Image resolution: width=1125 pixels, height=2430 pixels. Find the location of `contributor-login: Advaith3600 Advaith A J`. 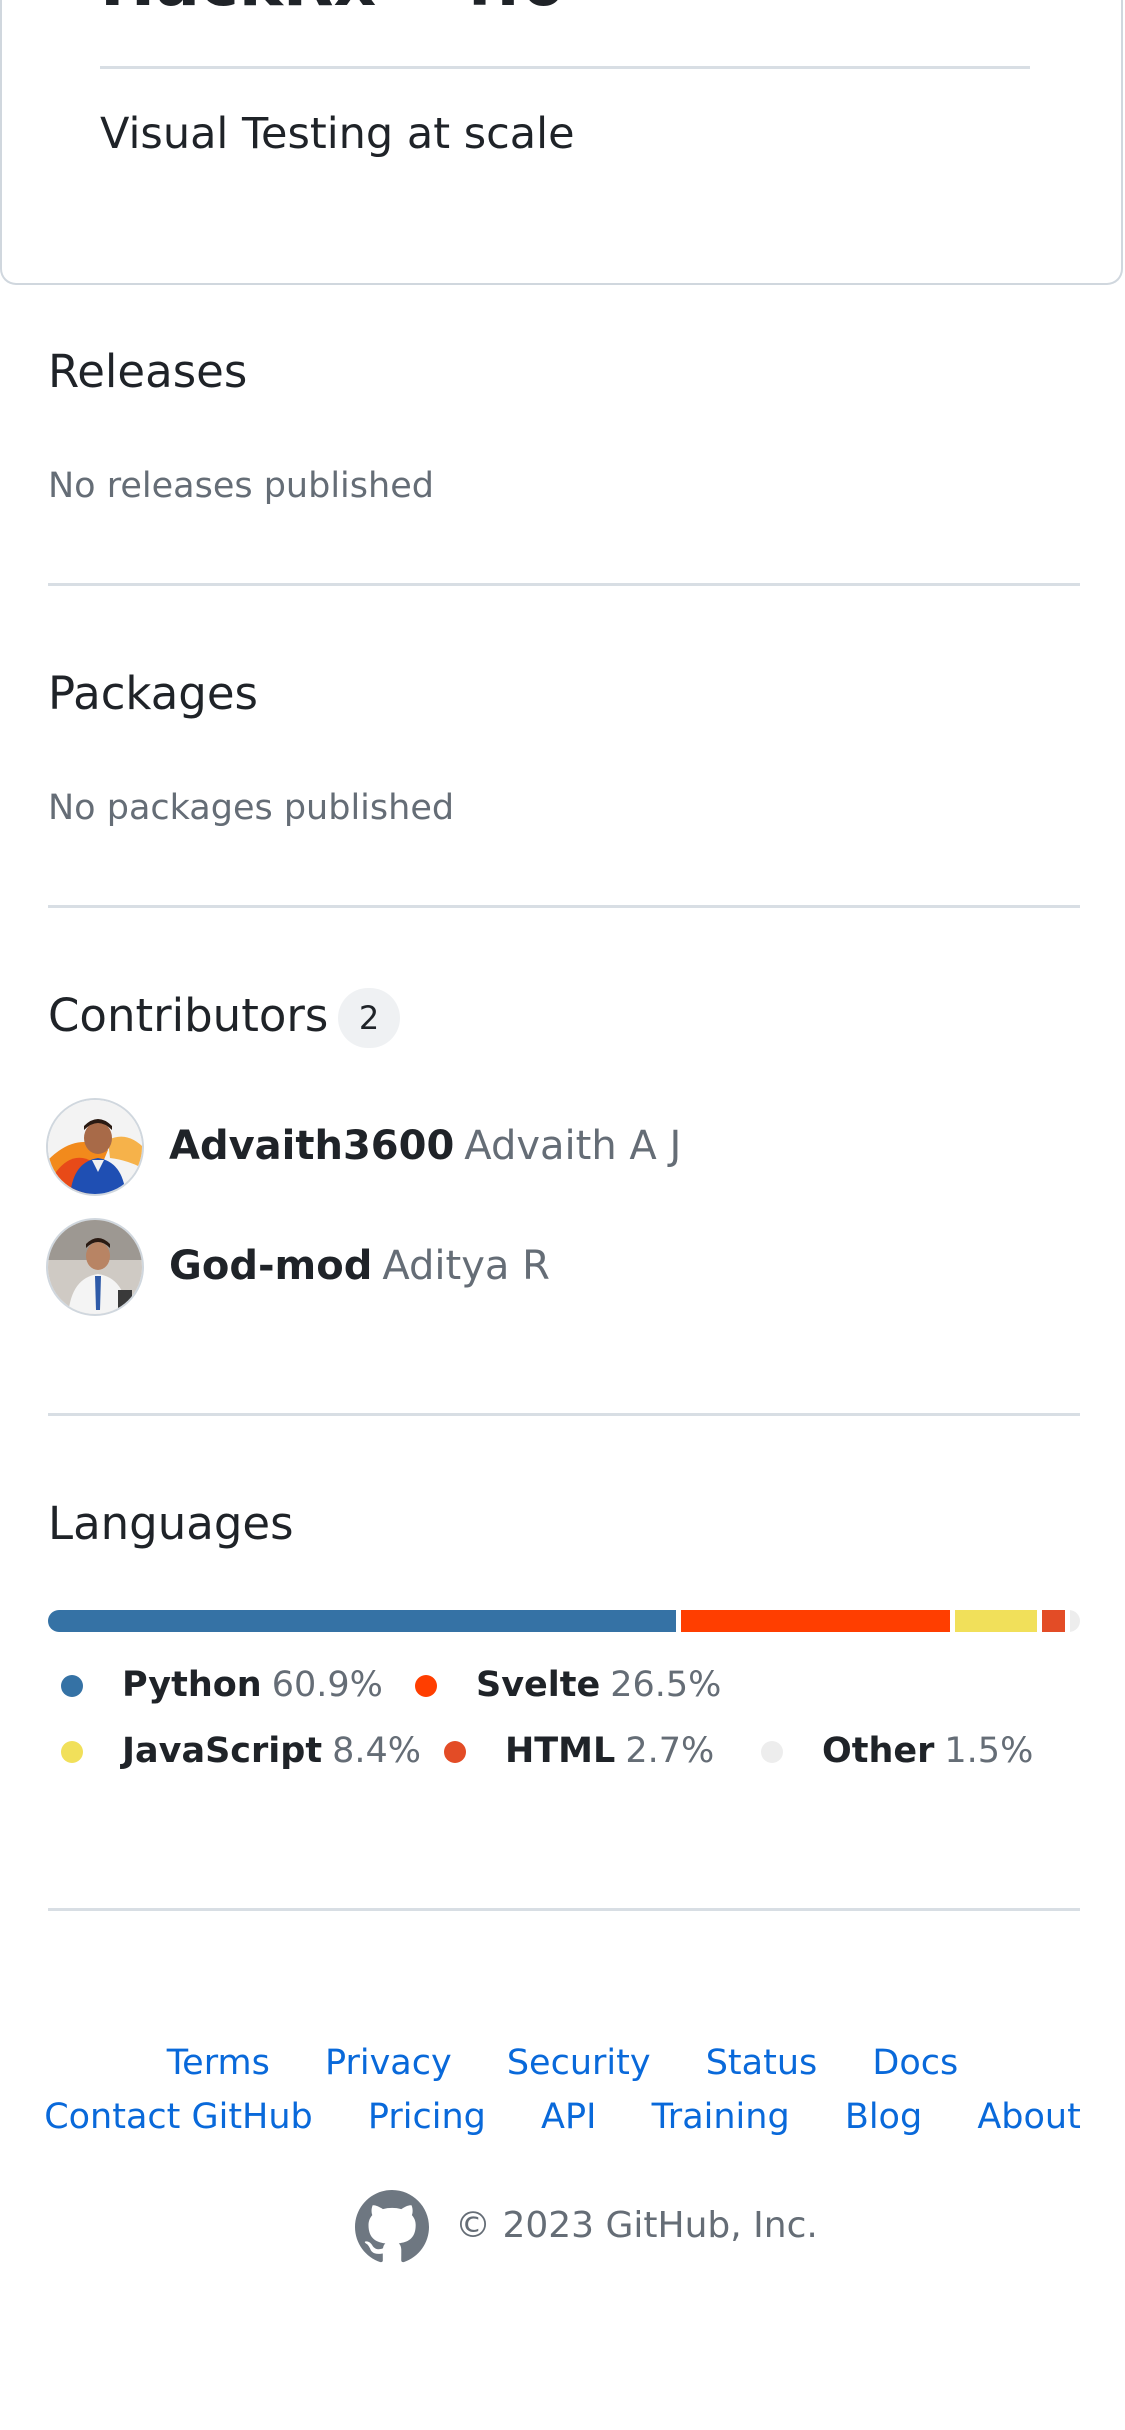

contributor-login: Advaith3600 Advaith A J is located at coordinates (425, 1146).